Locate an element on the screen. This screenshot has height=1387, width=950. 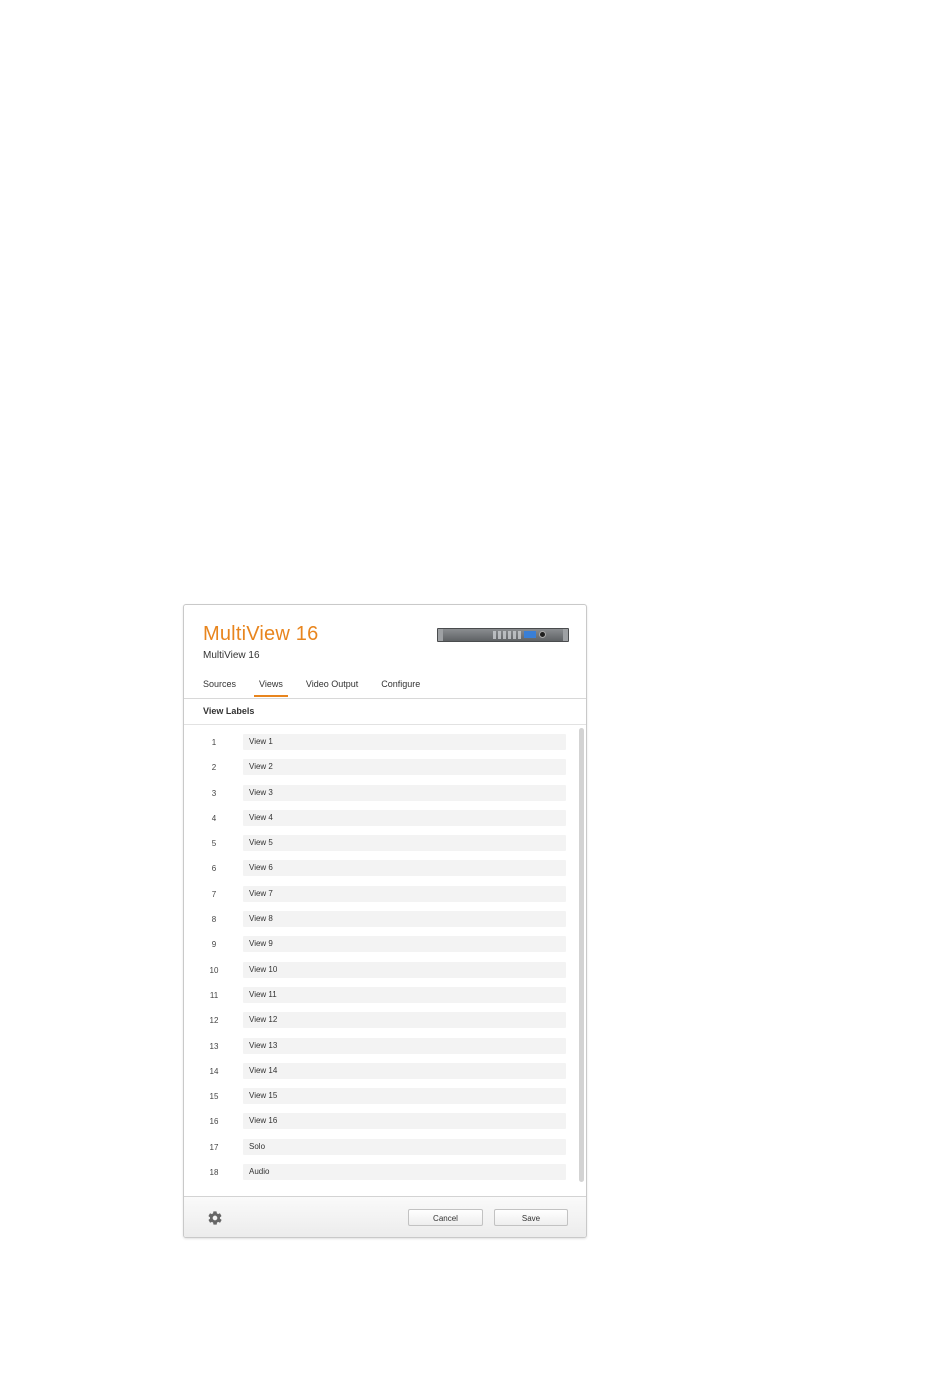
view-label-number: 2 is located at coordinates (214, 768).